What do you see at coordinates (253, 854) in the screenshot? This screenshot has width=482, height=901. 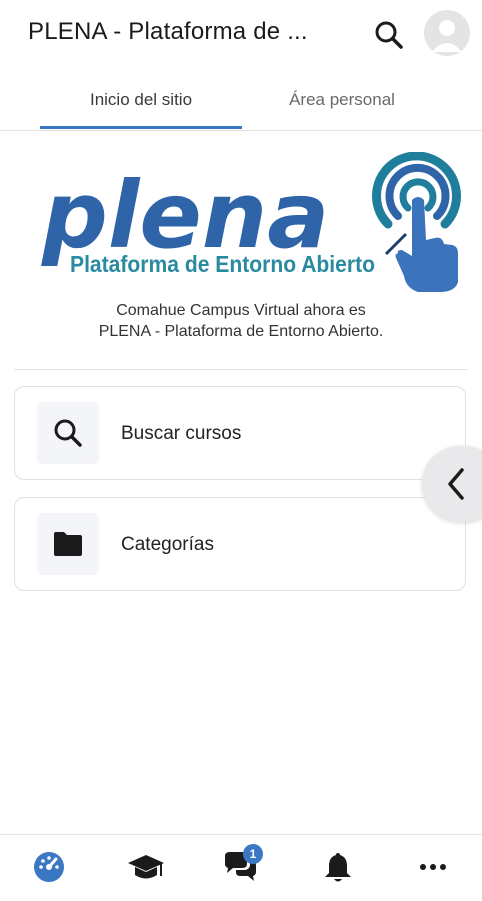 I see `messages-badge: 1` at bounding box center [253, 854].